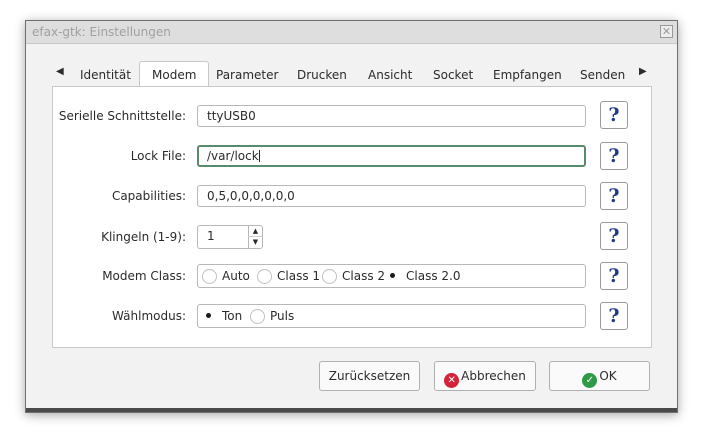 Image resolution: width=707 pixels, height=438 pixels. I want to click on tab-modem: Modem, so click(174, 75).